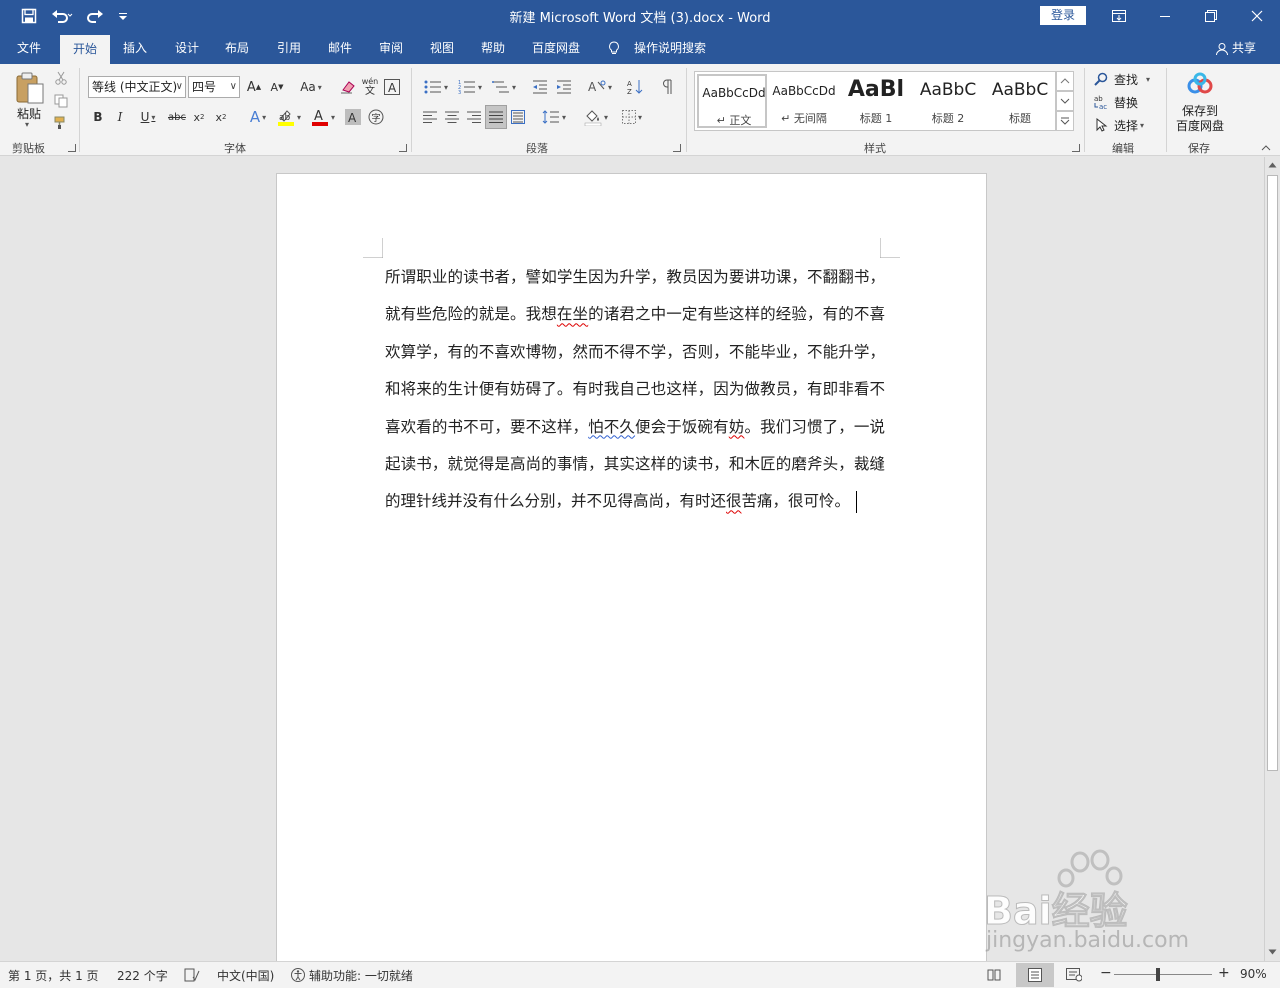 This screenshot has width=1280, height=988. What do you see at coordinates (95, 16) in the screenshot?
I see `redo-icon` at bounding box center [95, 16].